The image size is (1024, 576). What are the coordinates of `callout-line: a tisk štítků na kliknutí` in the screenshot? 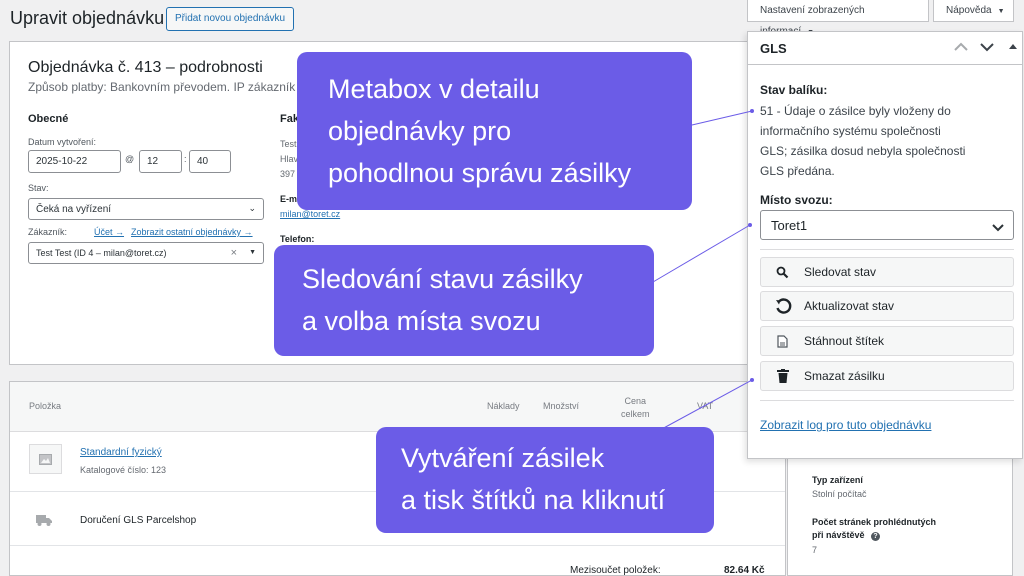 It's located at (533, 500).